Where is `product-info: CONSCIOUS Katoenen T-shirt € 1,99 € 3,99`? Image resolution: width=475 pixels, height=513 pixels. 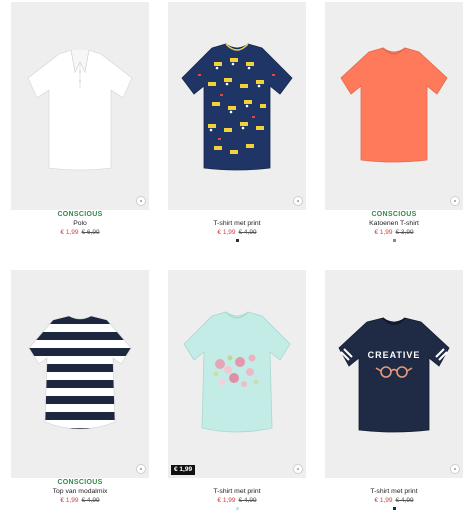 product-info: CONSCIOUS Katoenen T-shirt € 1,99 € 3,99 is located at coordinates (394, 226).